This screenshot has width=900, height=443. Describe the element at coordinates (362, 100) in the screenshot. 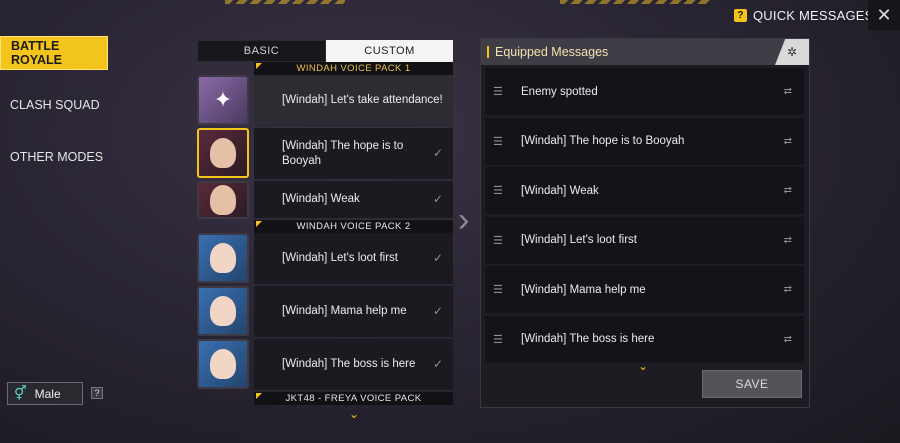

I see `message-text: [Windah] Let's take attendance!` at that location.